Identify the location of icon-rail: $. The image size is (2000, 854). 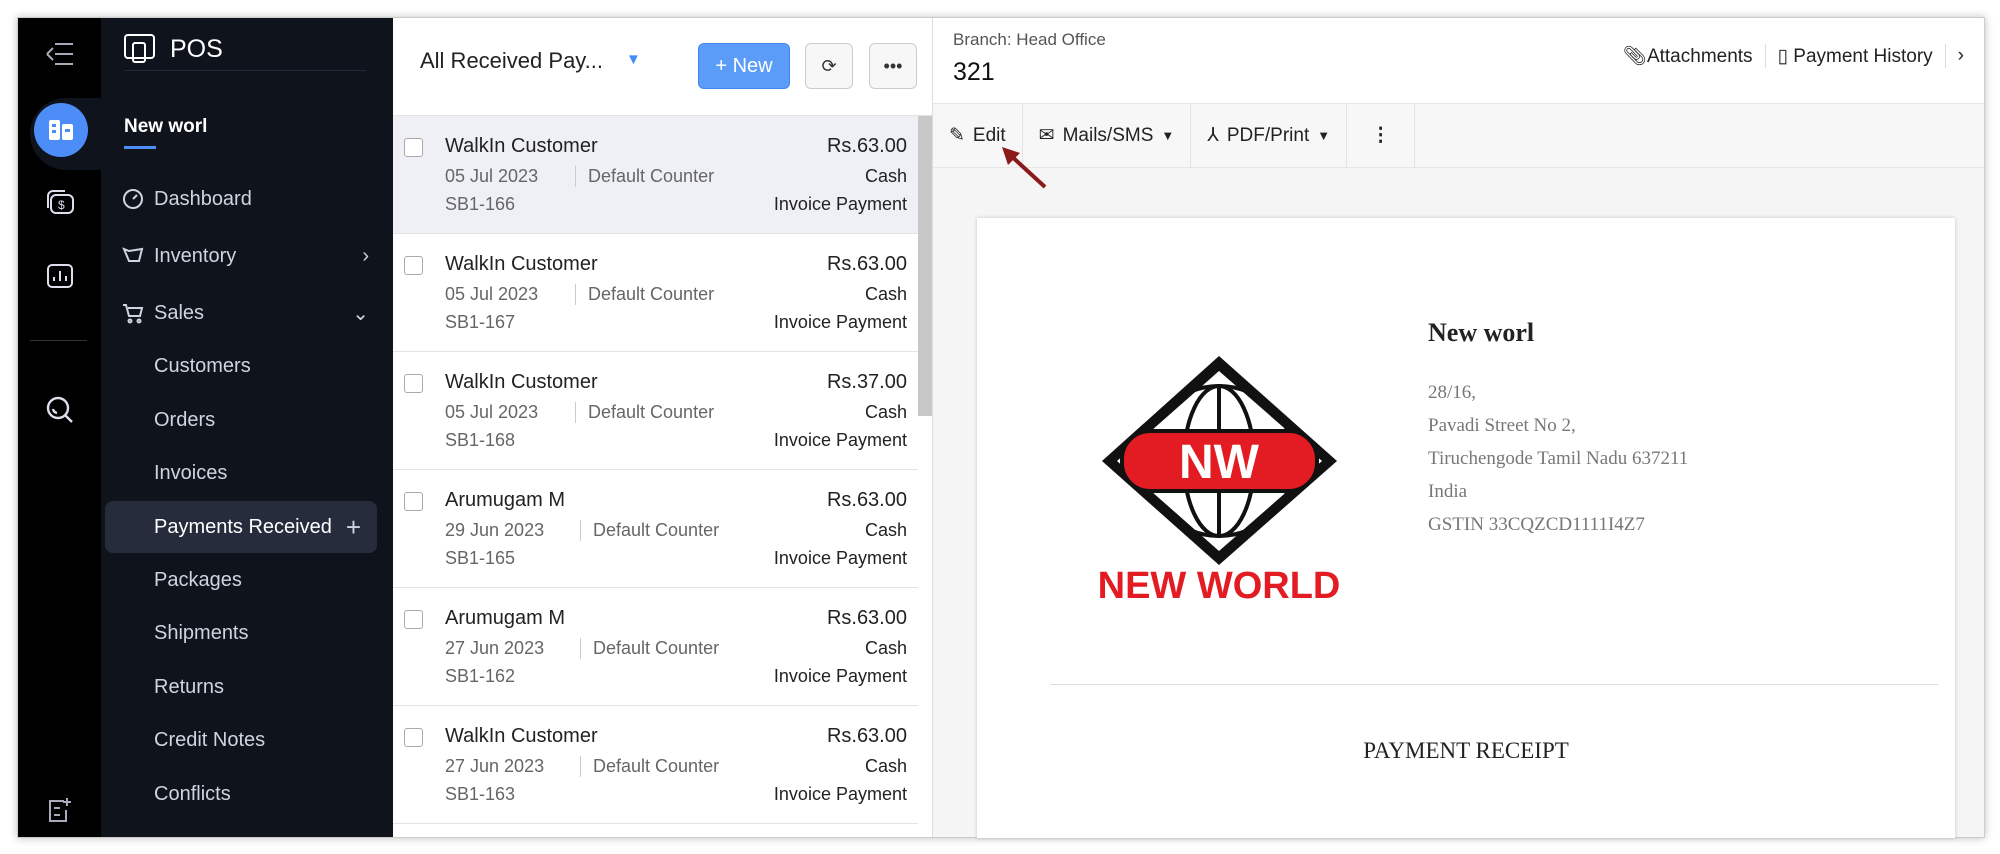
(60, 427).